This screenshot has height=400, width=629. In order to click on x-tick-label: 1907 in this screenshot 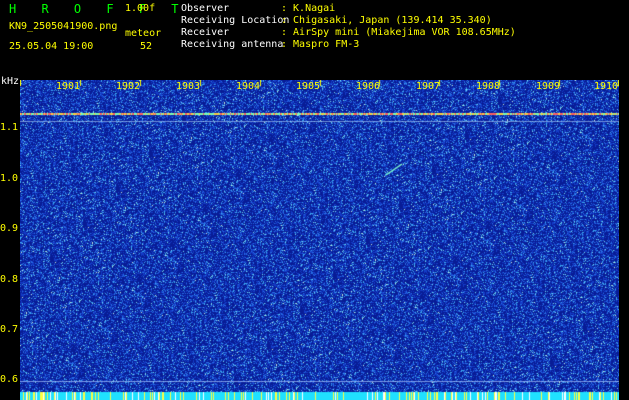, I will do `click(428, 86)`.